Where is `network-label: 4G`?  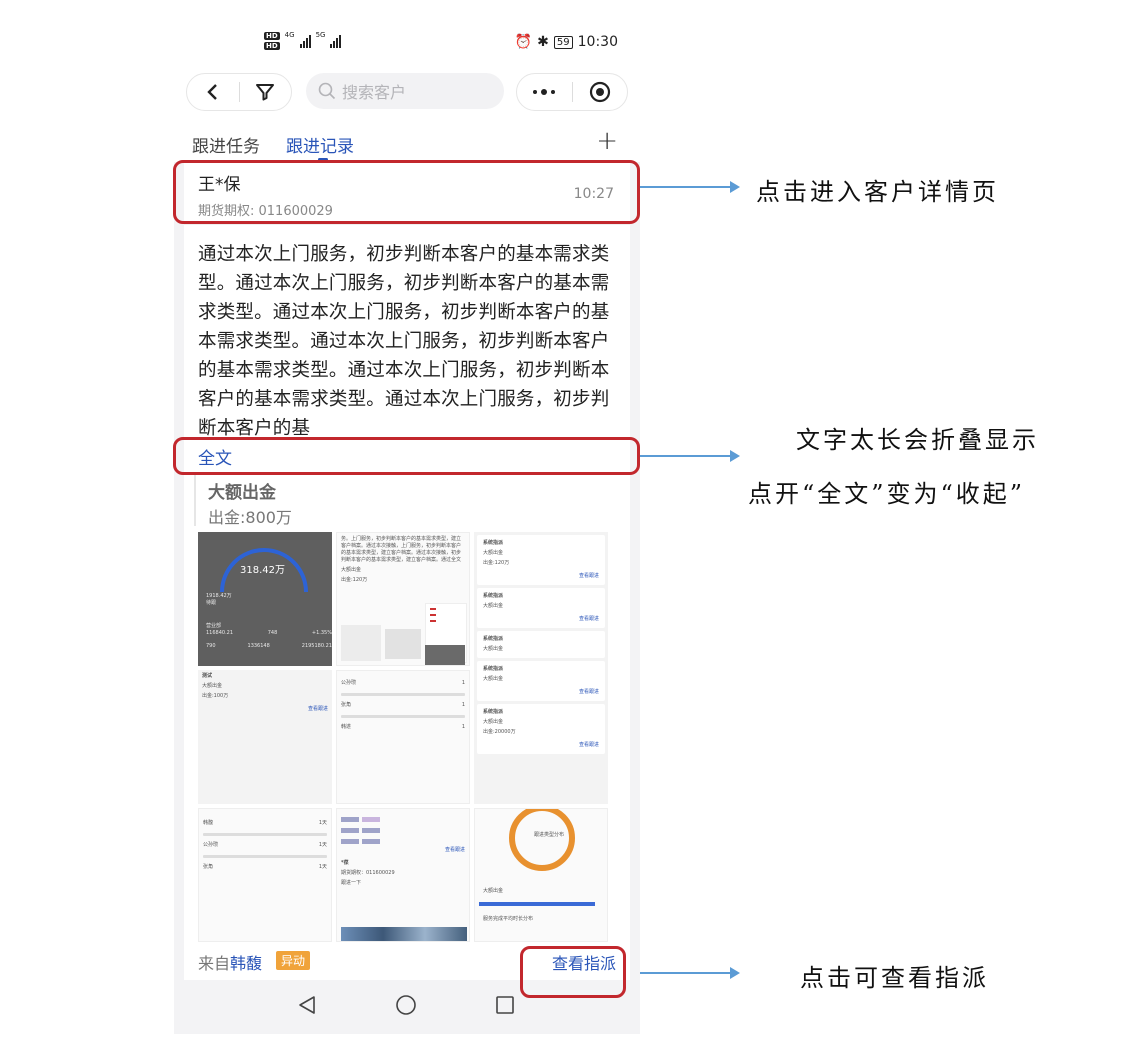 network-label: 4G is located at coordinates (289, 35).